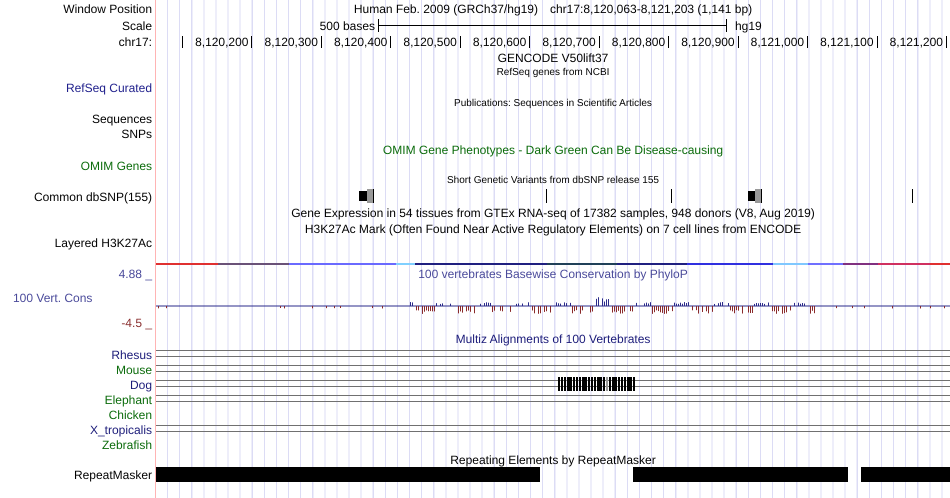 Image resolution: width=950 pixels, height=498 pixels. I want to click on track-label: SNPs, so click(136, 134).